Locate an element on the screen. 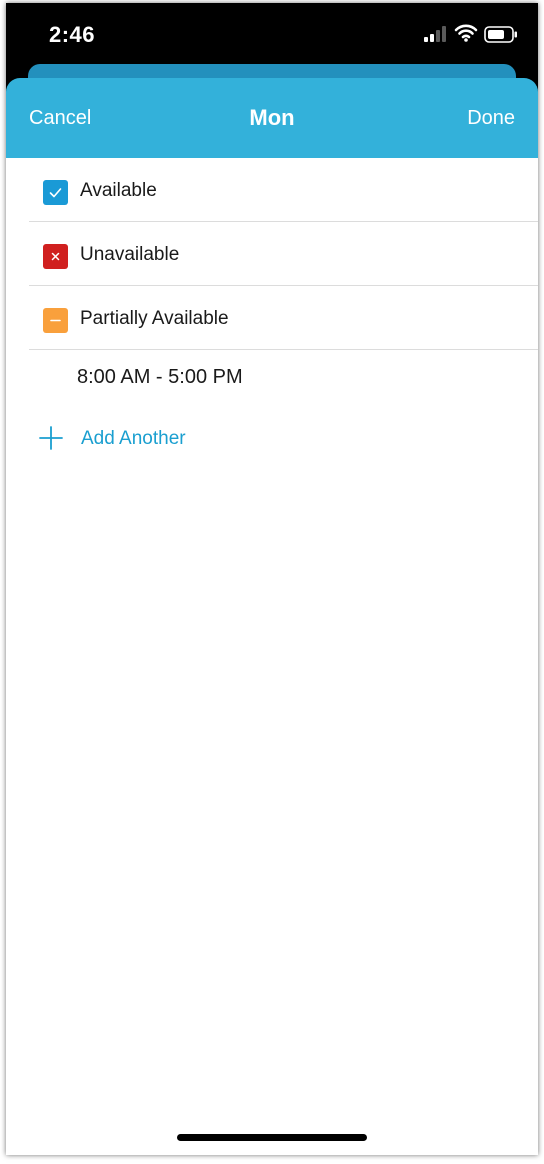  minus-icon is located at coordinates (55, 320).